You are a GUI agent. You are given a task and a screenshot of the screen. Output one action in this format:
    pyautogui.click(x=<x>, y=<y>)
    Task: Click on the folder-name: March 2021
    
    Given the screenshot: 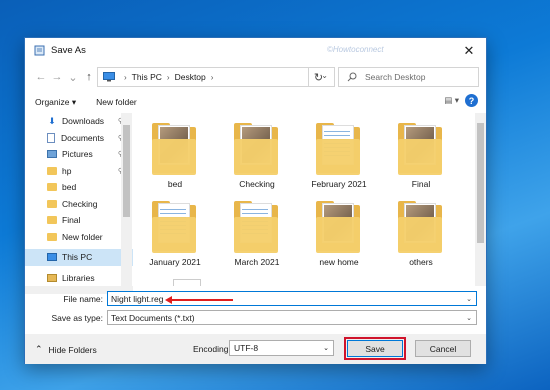 What is the action you would take?
    pyautogui.click(x=257, y=262)
    